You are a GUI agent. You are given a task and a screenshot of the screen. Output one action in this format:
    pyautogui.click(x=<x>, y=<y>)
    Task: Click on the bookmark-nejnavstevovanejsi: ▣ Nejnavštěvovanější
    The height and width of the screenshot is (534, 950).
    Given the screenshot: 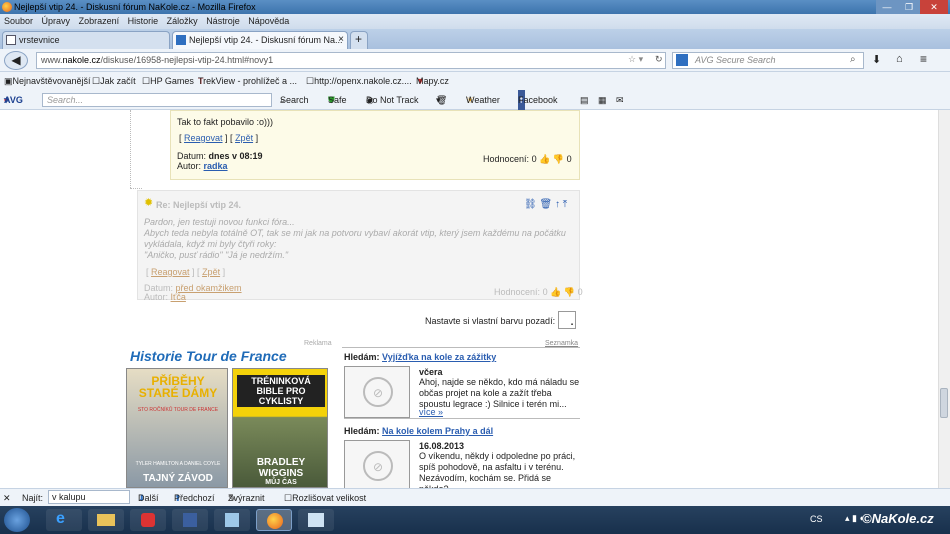 What is the action you would take?
    pyautogui.click(x=47, y=81)
    